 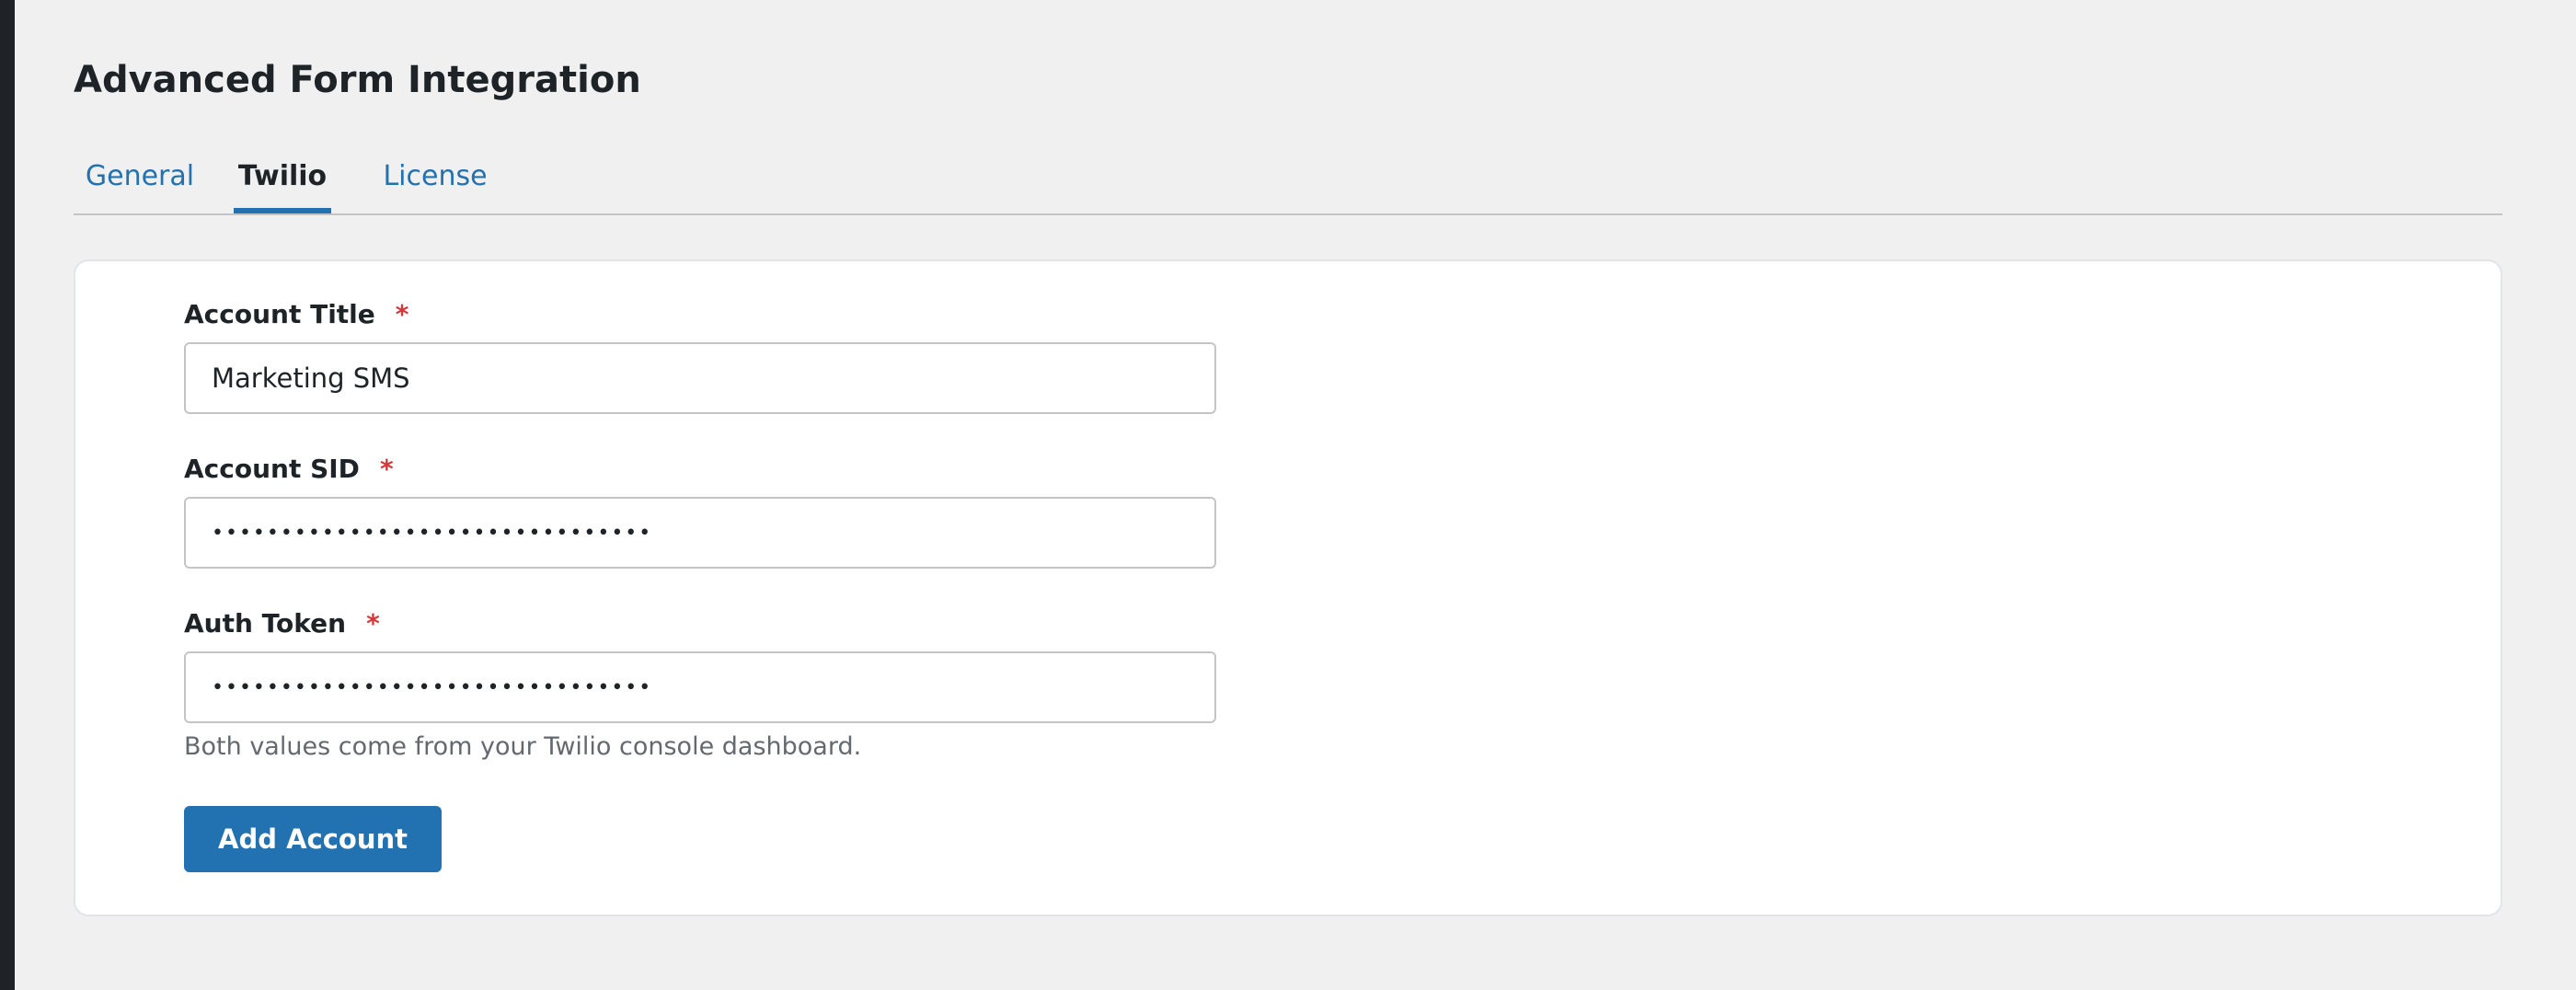 I want to click on account-sid-label: Account SID *, so click(x=289, y=469).